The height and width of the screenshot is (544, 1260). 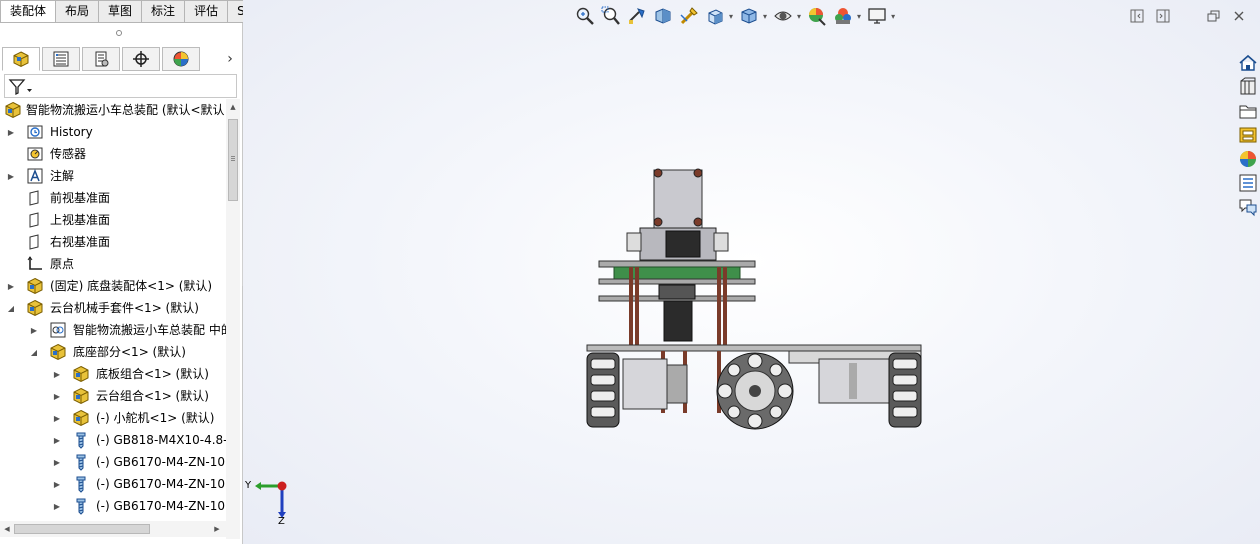 What do you see at coordinates (77, 11) in the screenshot?
I see `tab-command-1: 布局` at bounding box center [77, 11].